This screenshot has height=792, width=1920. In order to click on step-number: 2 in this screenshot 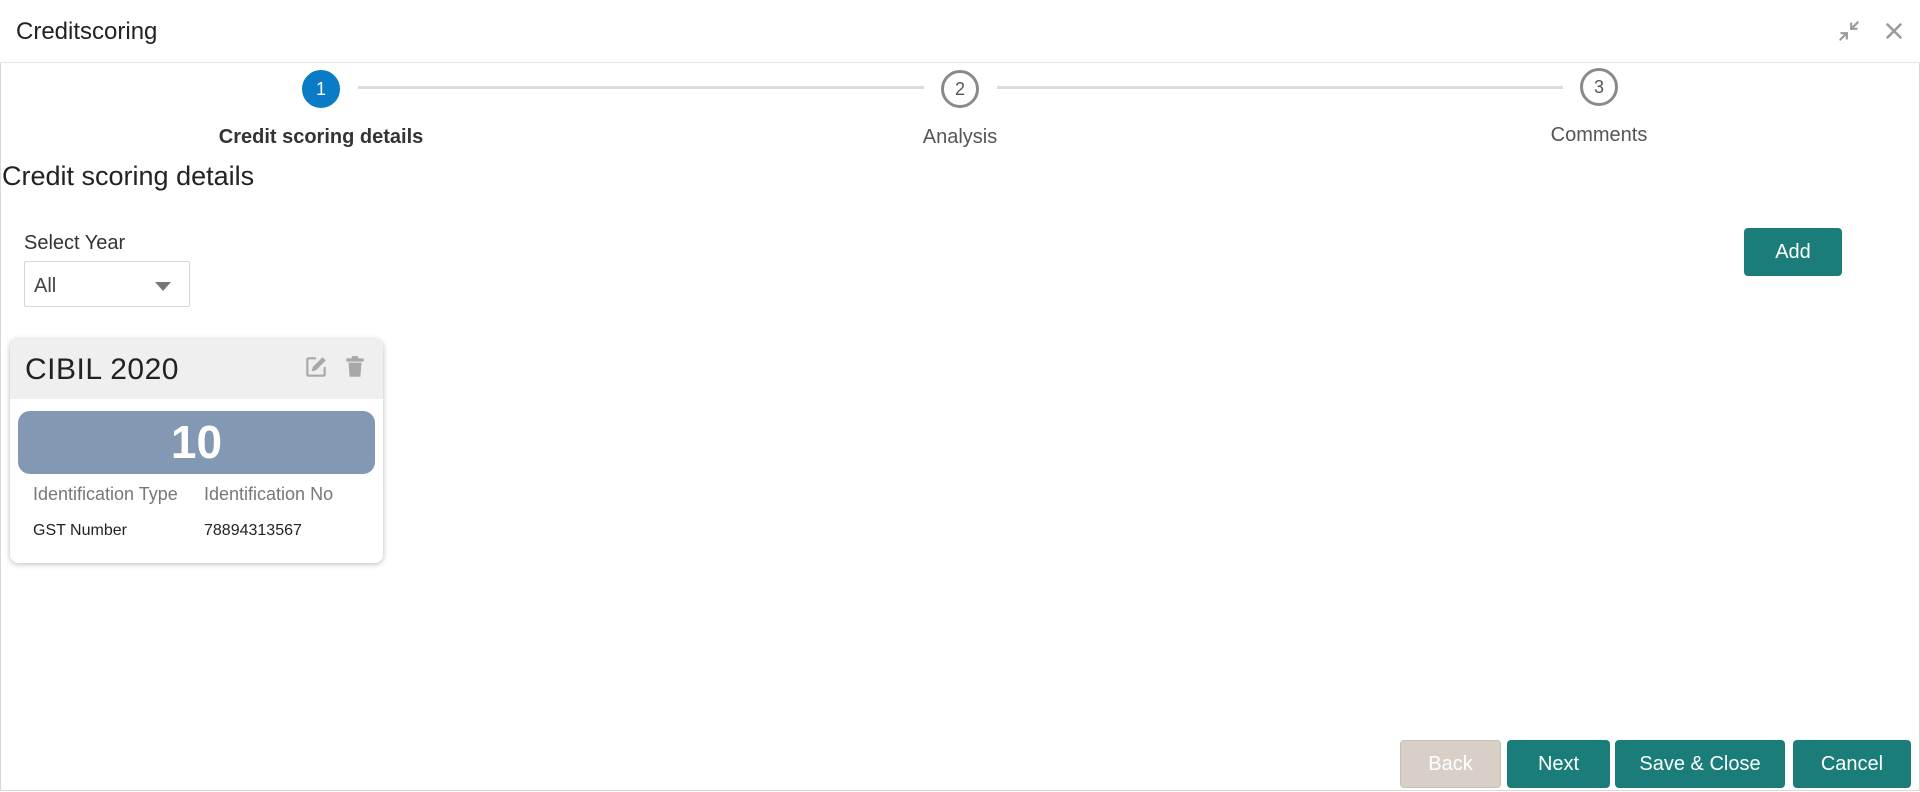, I will do `click(960, 89)`.